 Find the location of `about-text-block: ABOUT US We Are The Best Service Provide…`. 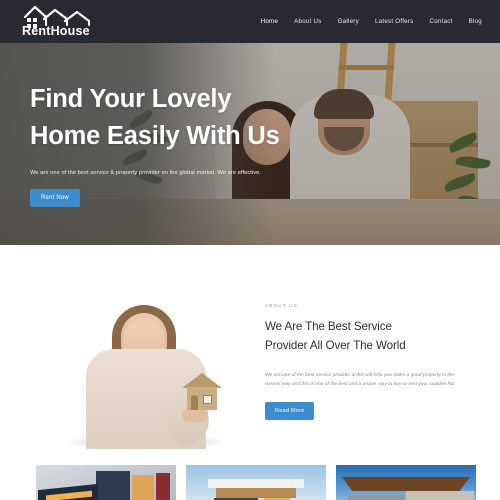

about-text-block: ABOUT US We Are The Best Service Provide… is located at coordinates (365, 362).